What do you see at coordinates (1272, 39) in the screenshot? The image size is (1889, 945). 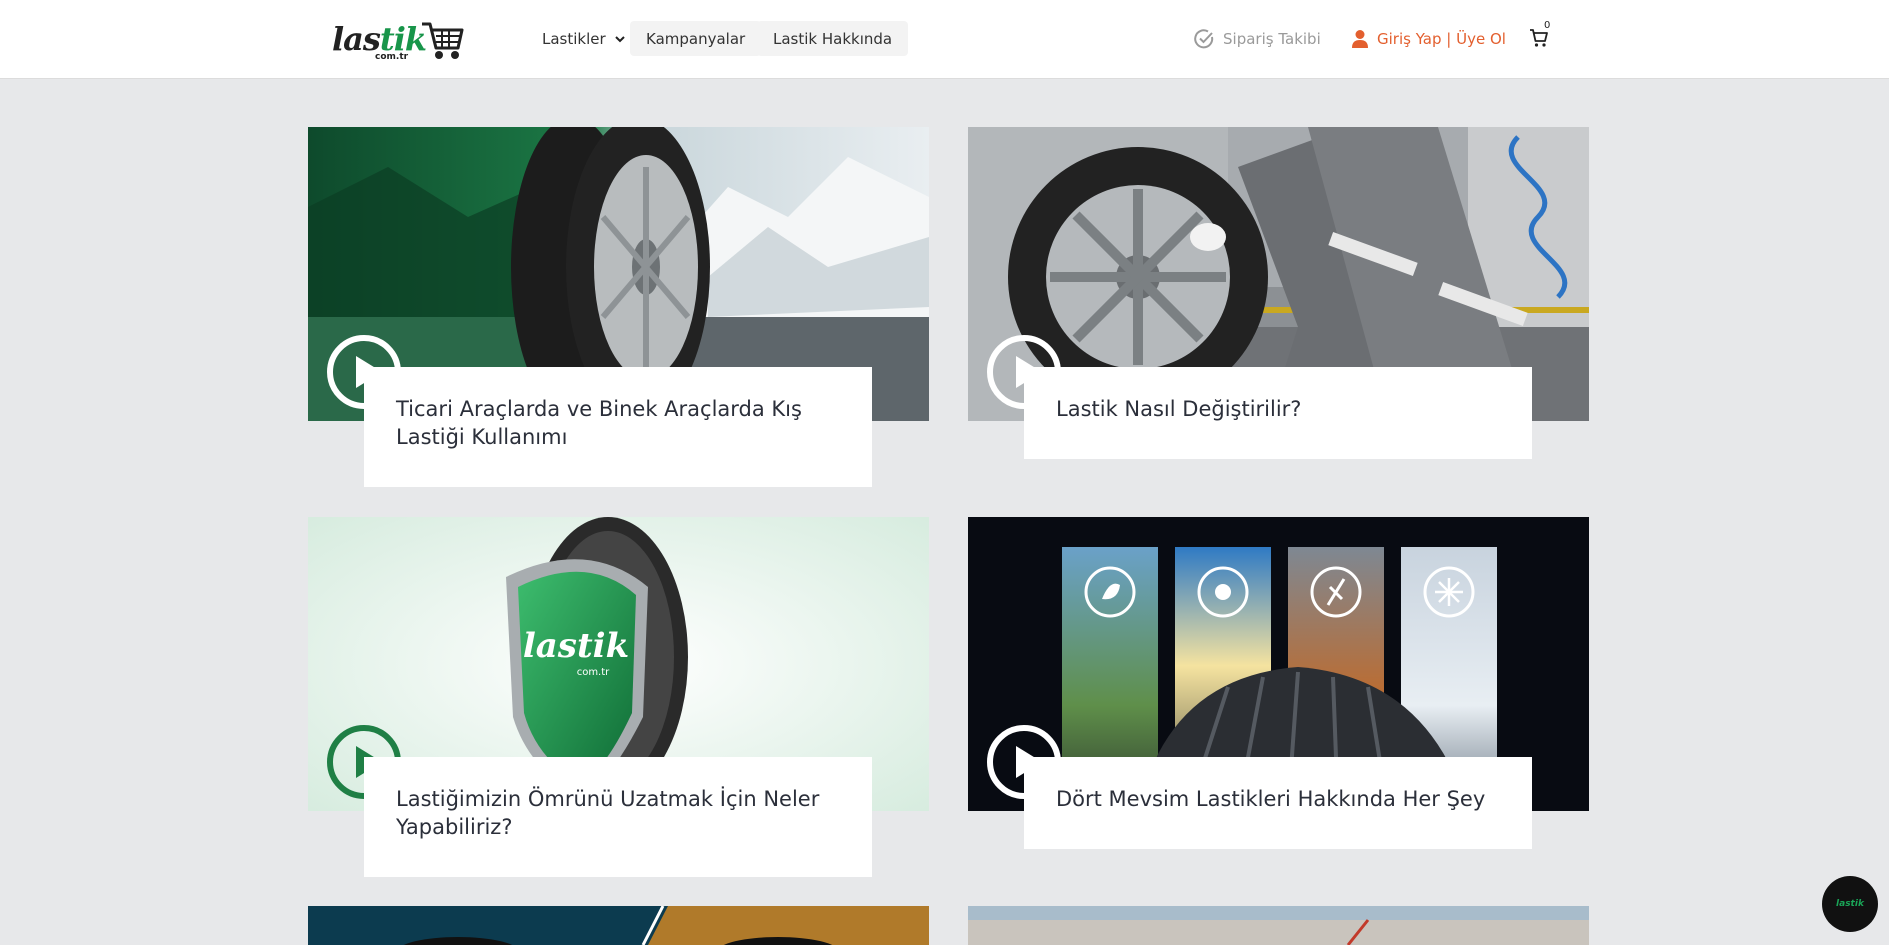 I see `order-tracking-label: Sipariş Takibi` at bounding box center [1272, 39].